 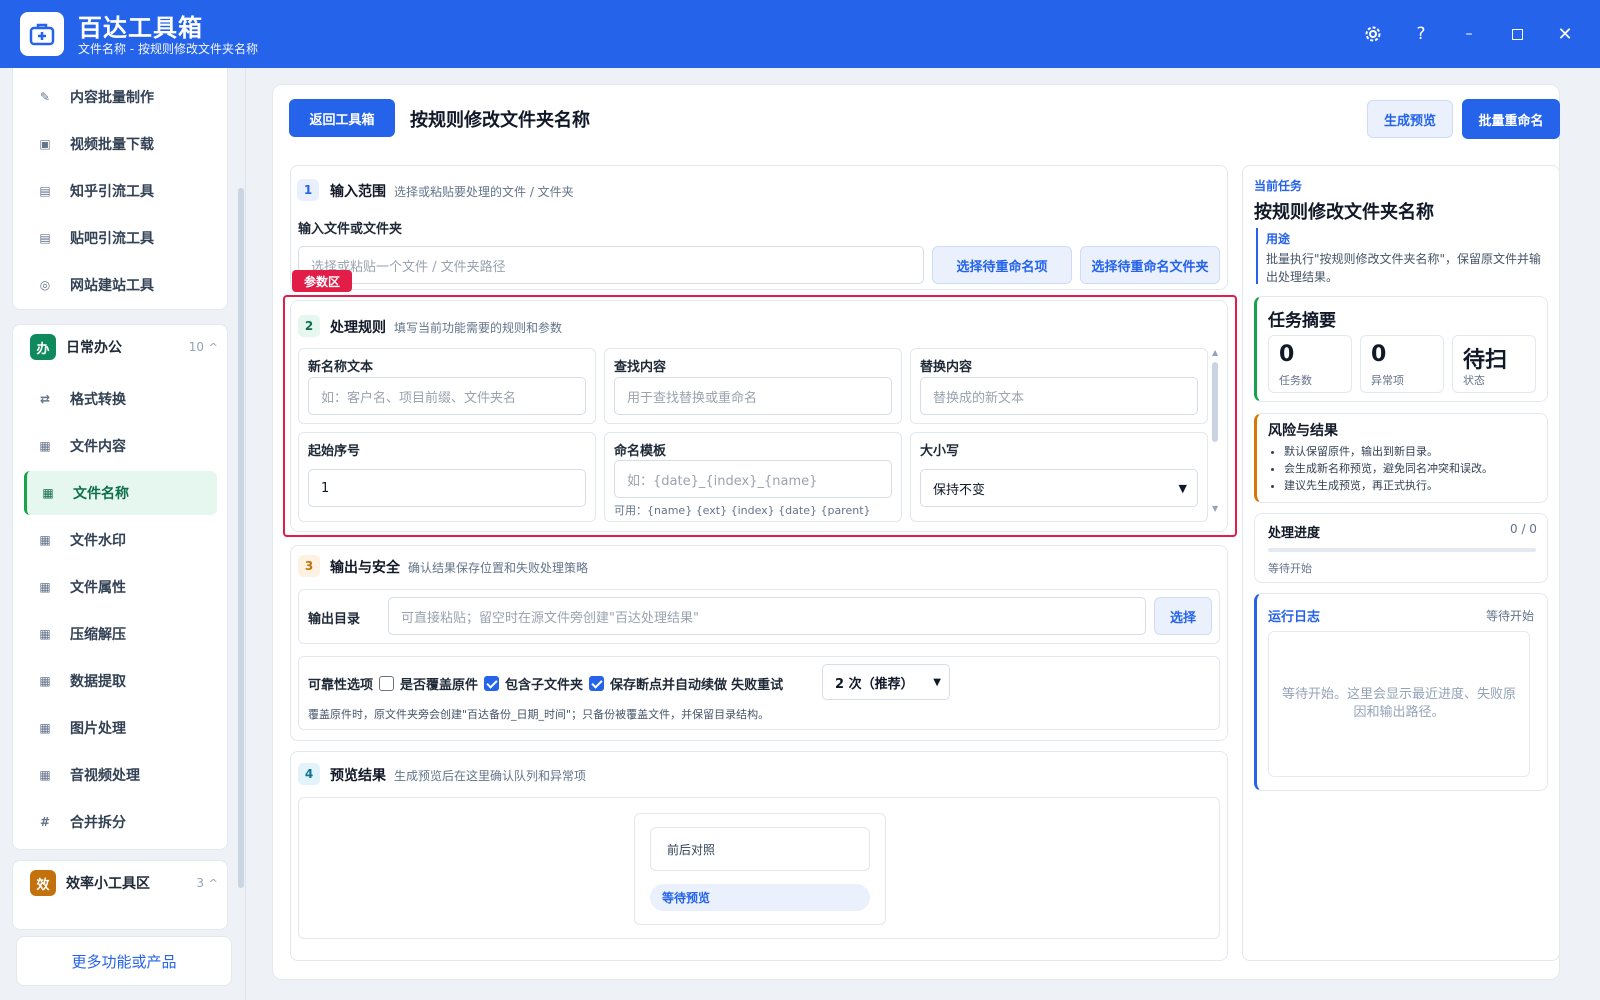 I want to click on group-title: 效率小工具区, so click(x=108, y=884).